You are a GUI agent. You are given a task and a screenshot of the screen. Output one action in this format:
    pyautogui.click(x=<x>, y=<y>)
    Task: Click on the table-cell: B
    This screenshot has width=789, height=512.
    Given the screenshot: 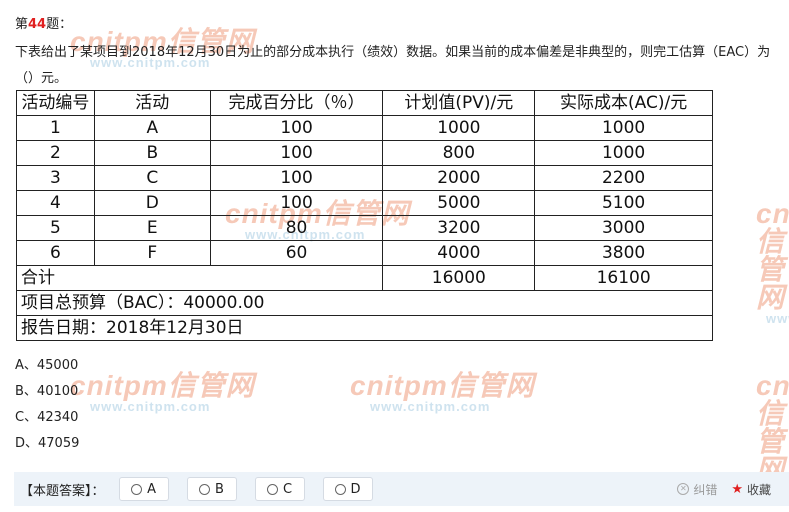 What is the action you would take?
    pyautogui.click(x=152, y=153)
    